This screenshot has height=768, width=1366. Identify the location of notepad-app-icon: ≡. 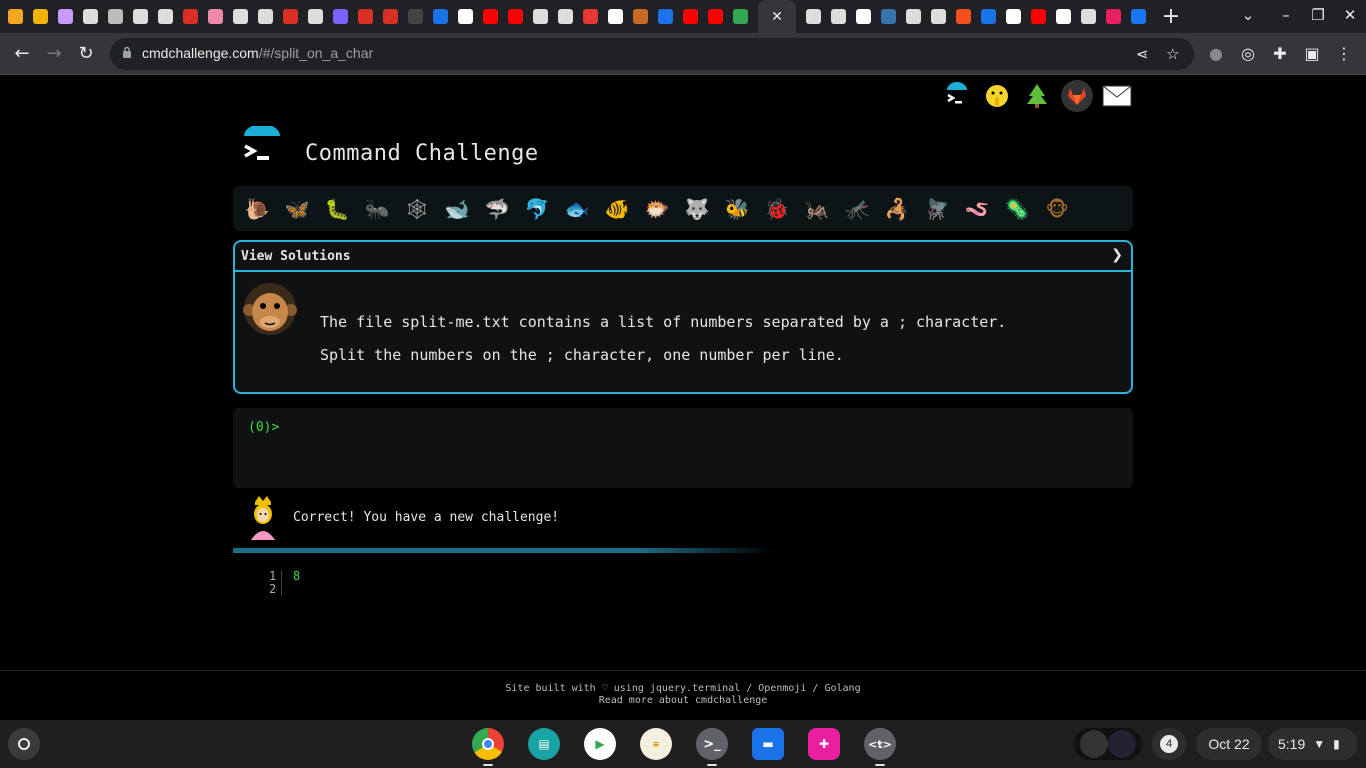
(656, 744).